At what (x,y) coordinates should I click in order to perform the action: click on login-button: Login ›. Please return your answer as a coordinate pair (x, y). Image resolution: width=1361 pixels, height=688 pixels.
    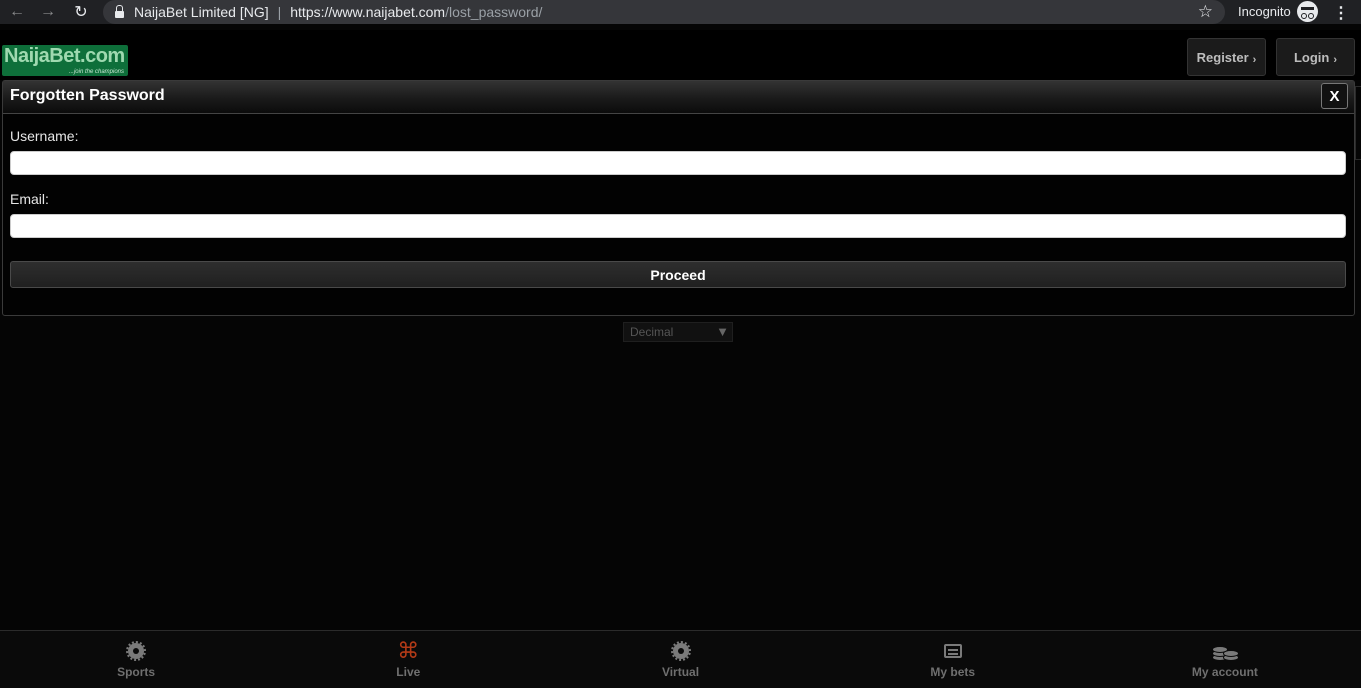
    Looking at the image, I should click on (1315, 57).